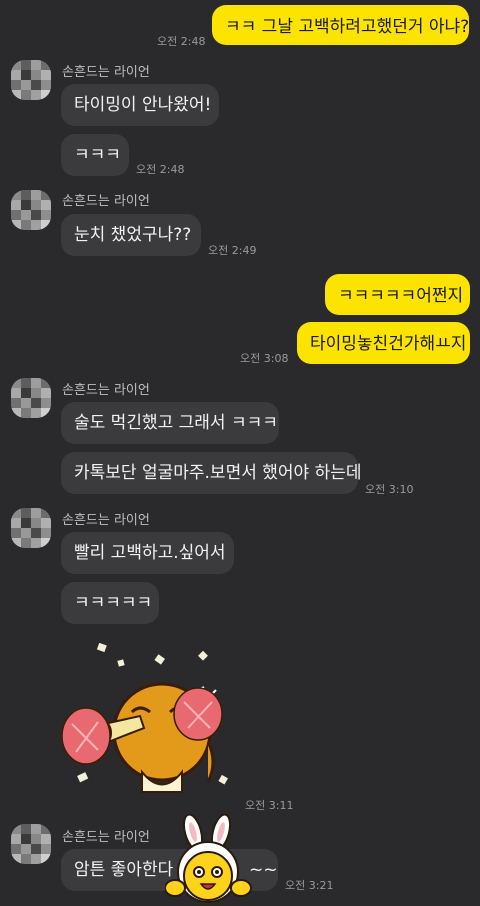 The image size is (480, 906). Describe the element at coordinates (232, 250) in the screenshot. I see `timestamp: 오전 2:49` at that location.